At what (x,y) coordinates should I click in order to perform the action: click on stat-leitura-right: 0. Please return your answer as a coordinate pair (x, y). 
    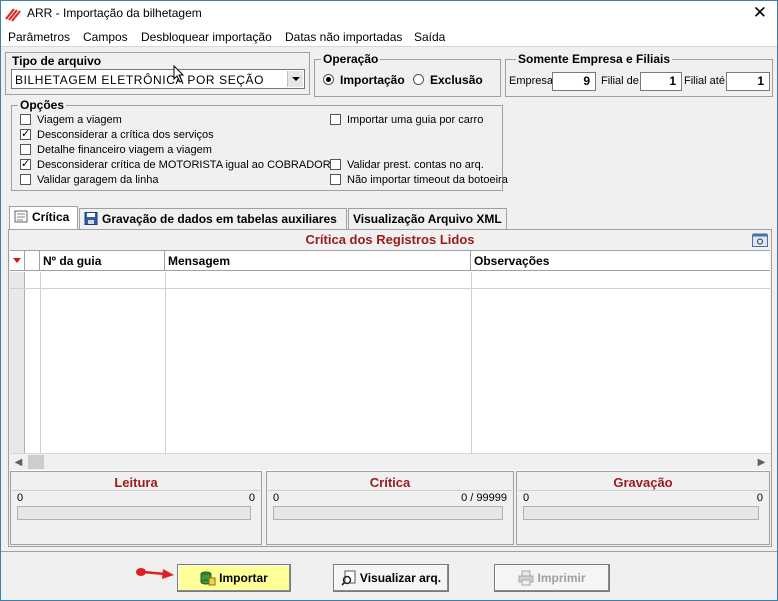
    Looking at the image, I should click on (251, 498).